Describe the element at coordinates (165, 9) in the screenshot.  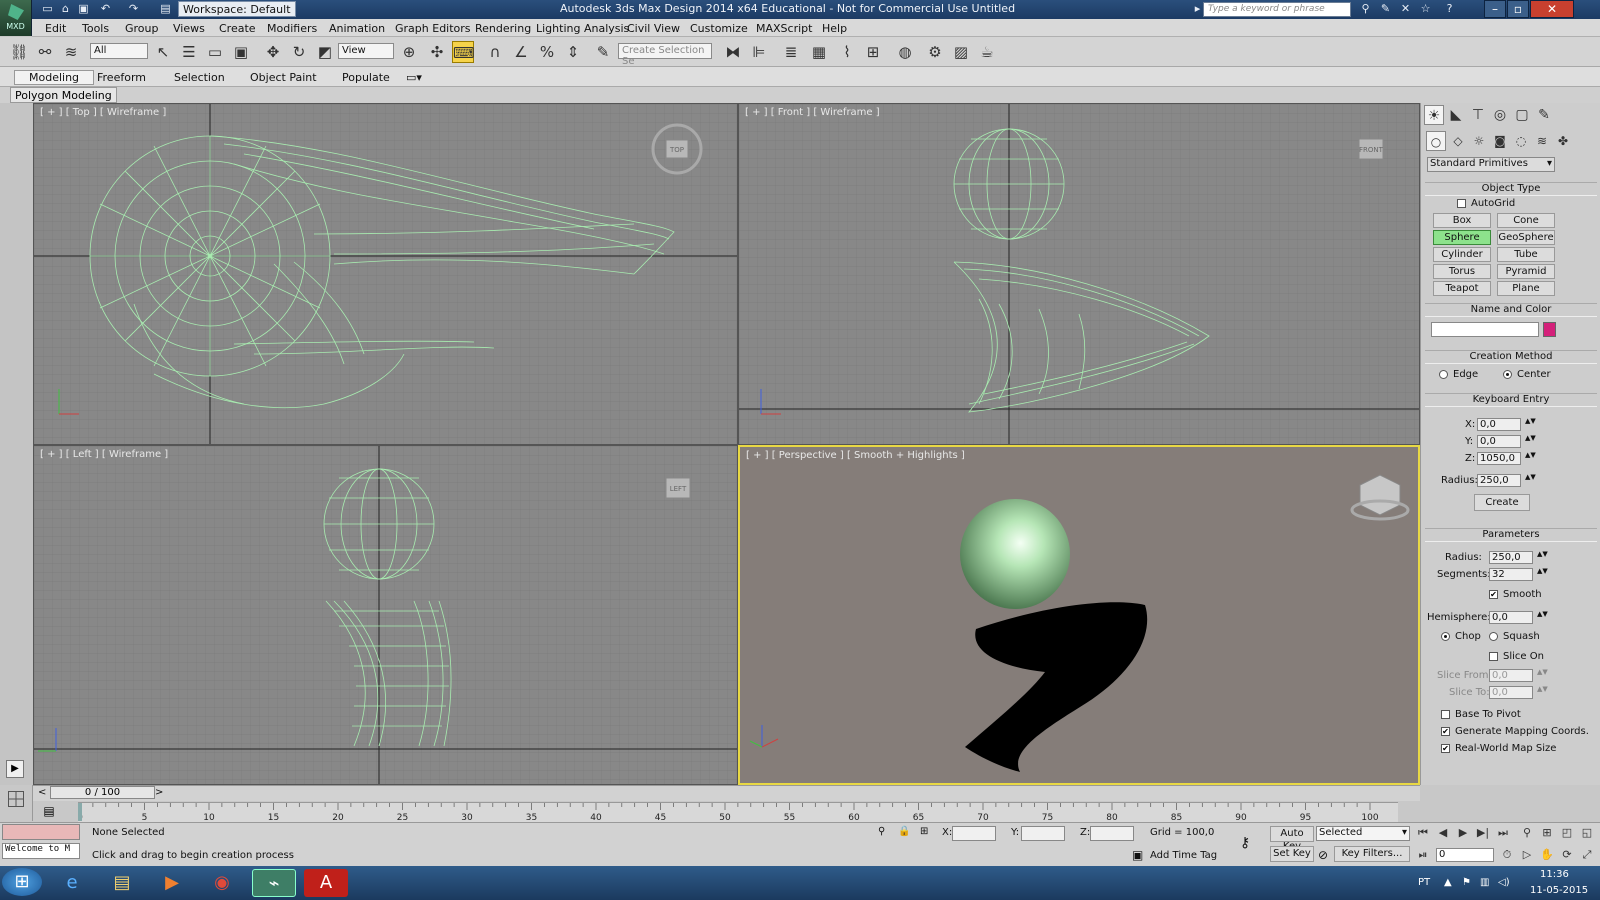
I see `project-folder-icon: ▤` at that location.